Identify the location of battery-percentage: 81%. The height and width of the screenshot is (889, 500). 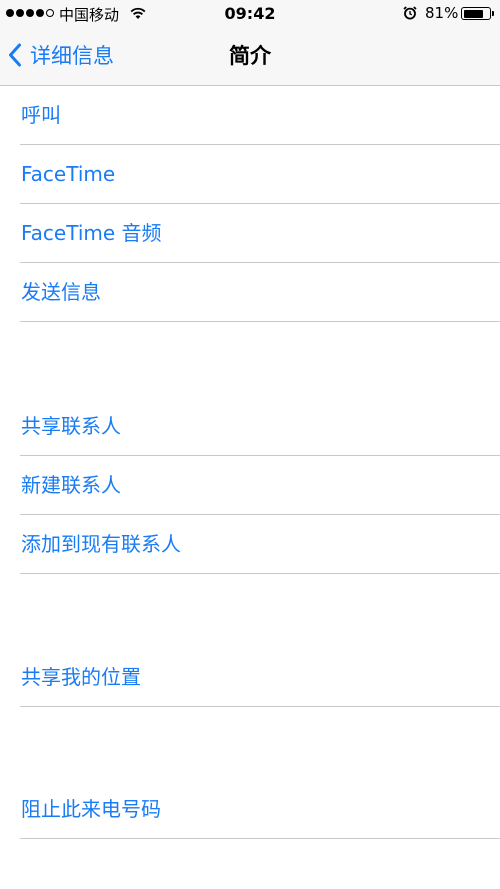
(442, 13).